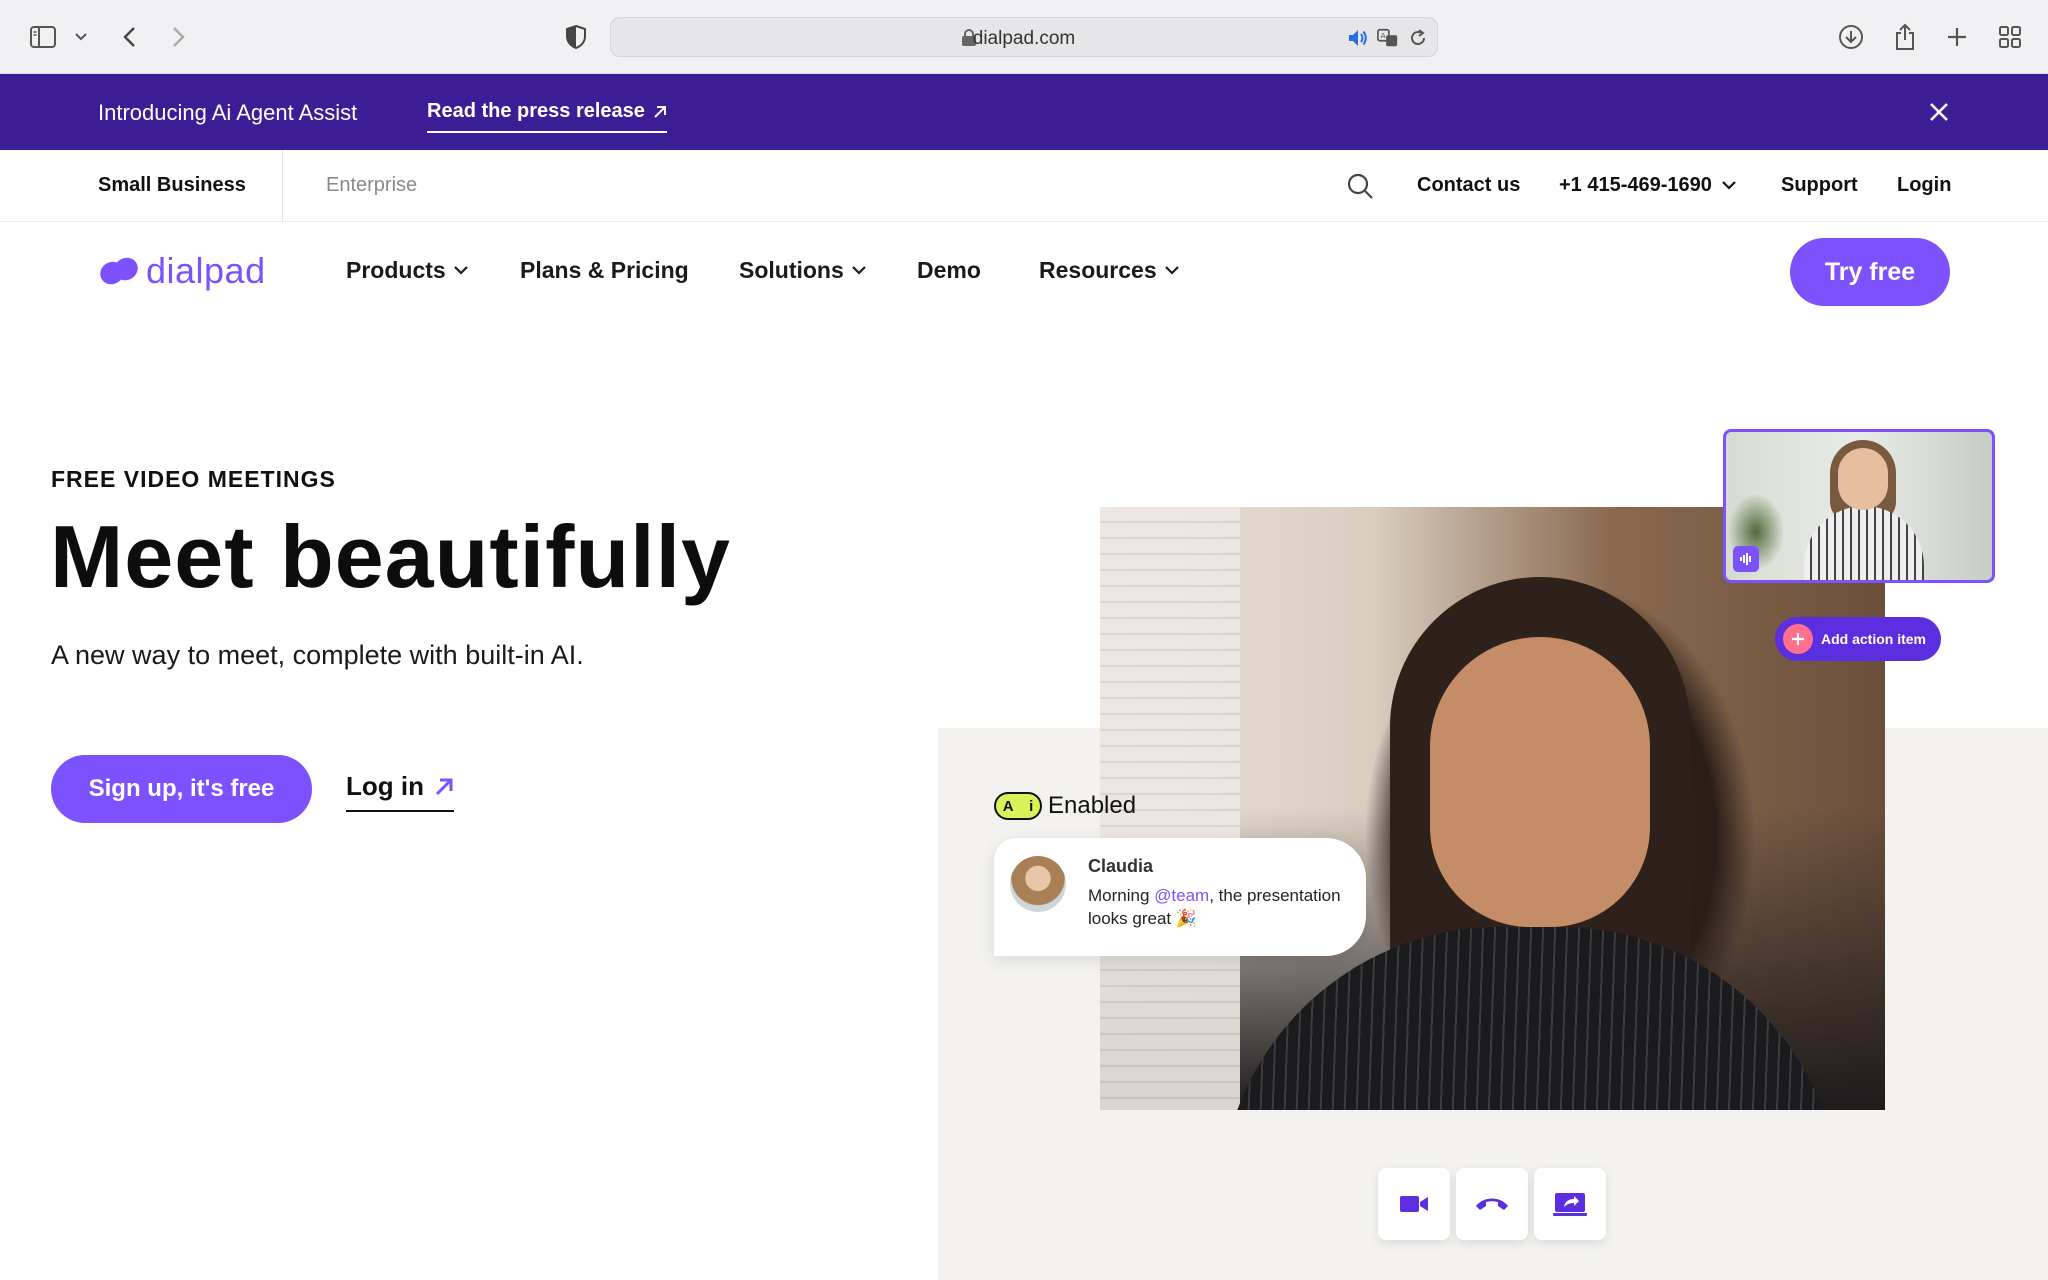 This screenshot has height=1280, width=2048. What do you see at coordinates (193, 479) in the screenshot?
I see `hero-eyebrow: FREE VIDEO MEETINGS` at bounding box center [193, 479].